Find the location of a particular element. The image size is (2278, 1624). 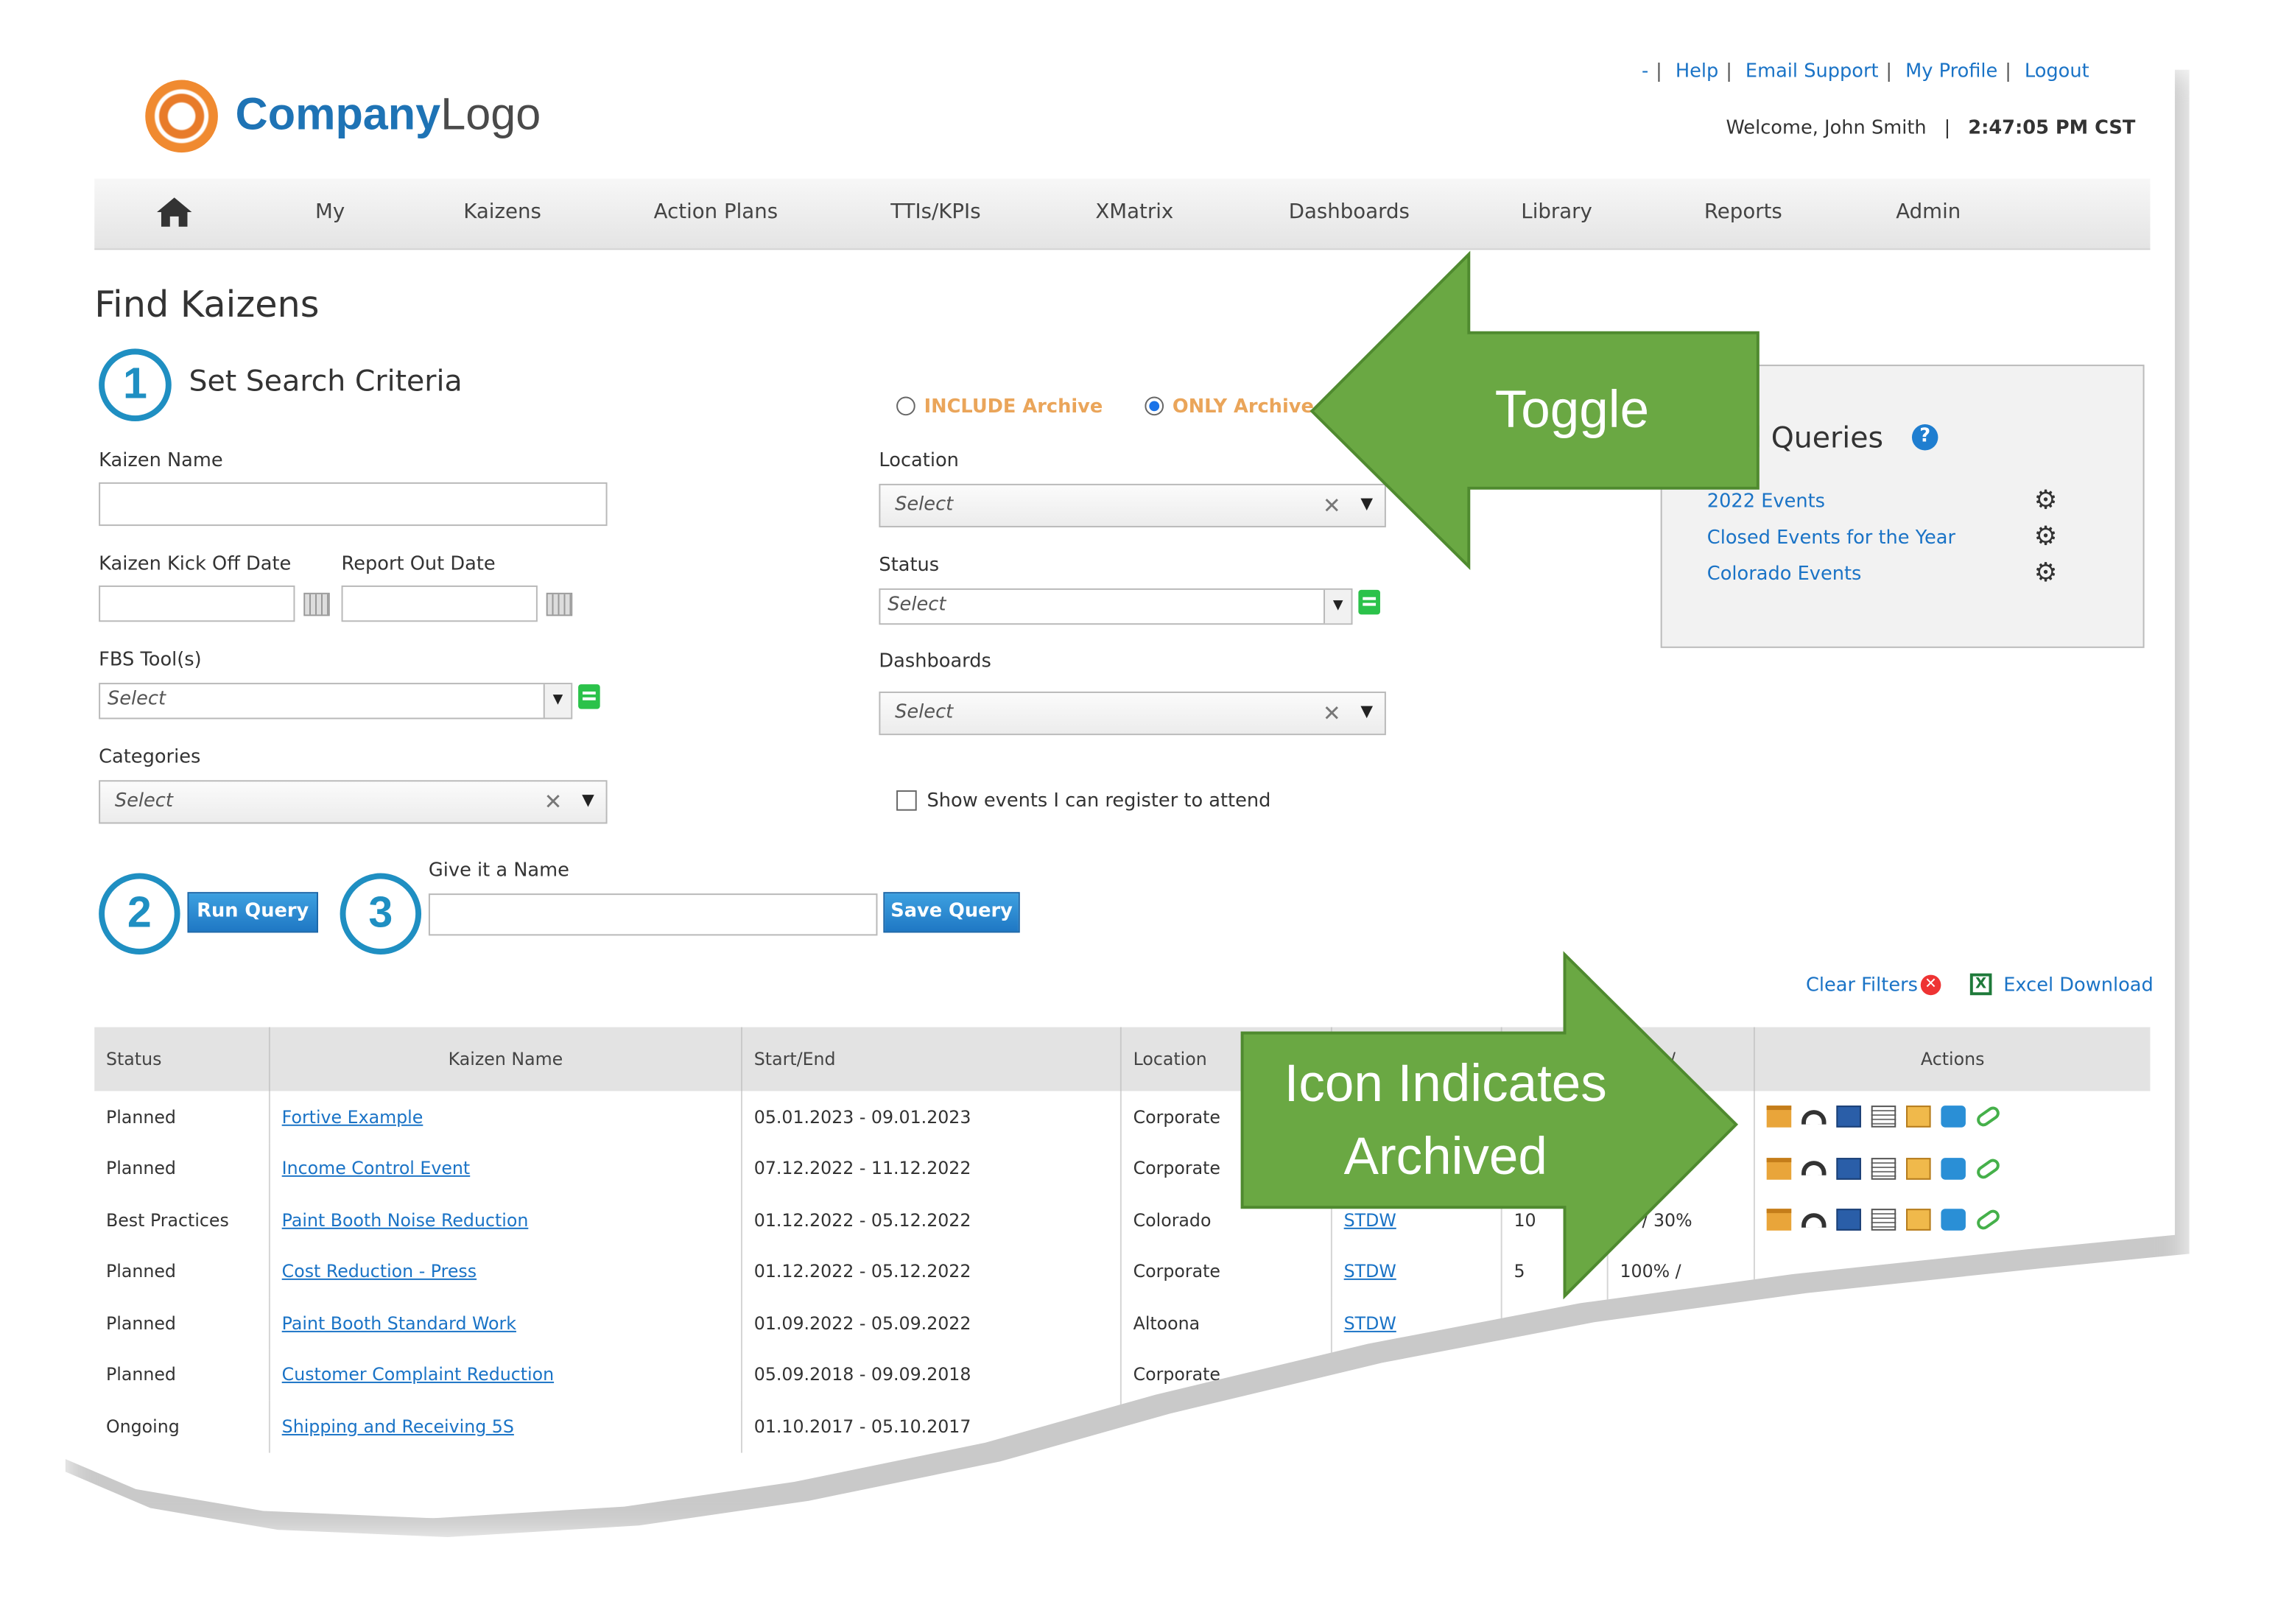

archived-callout-line2: Archived is located at coordinates (1445, 1156).